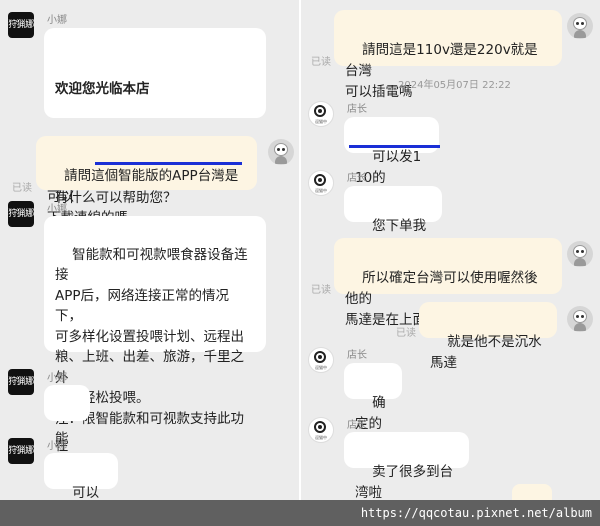 The height and width of the screenshot is (526, 600). What do you see at coordinates (532, 492) in the screenshot?
I see `partial-message-bubble` at bounding box center [532, 492].